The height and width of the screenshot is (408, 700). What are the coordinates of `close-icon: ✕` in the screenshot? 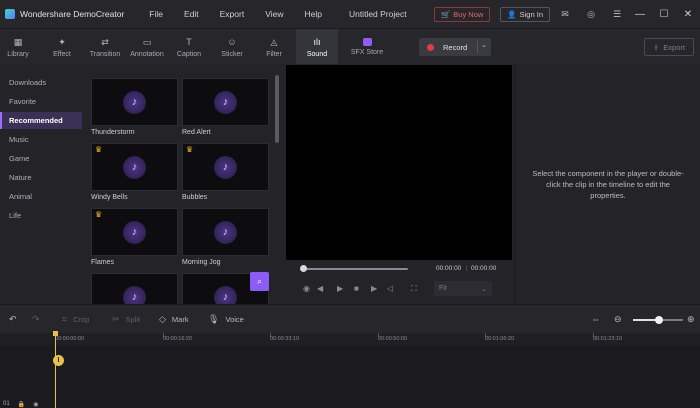 It's located at (688, 14).